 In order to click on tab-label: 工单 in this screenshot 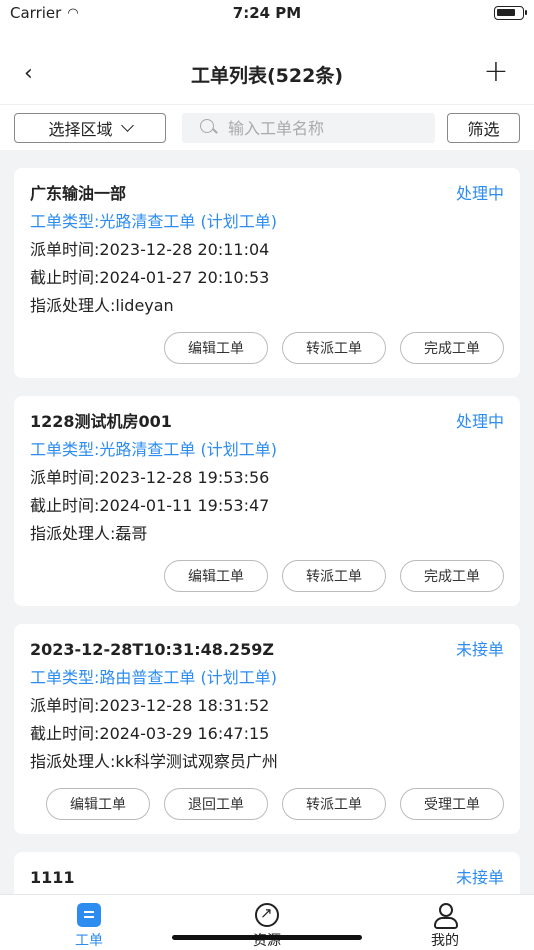, I will do `click(89, 941)`.